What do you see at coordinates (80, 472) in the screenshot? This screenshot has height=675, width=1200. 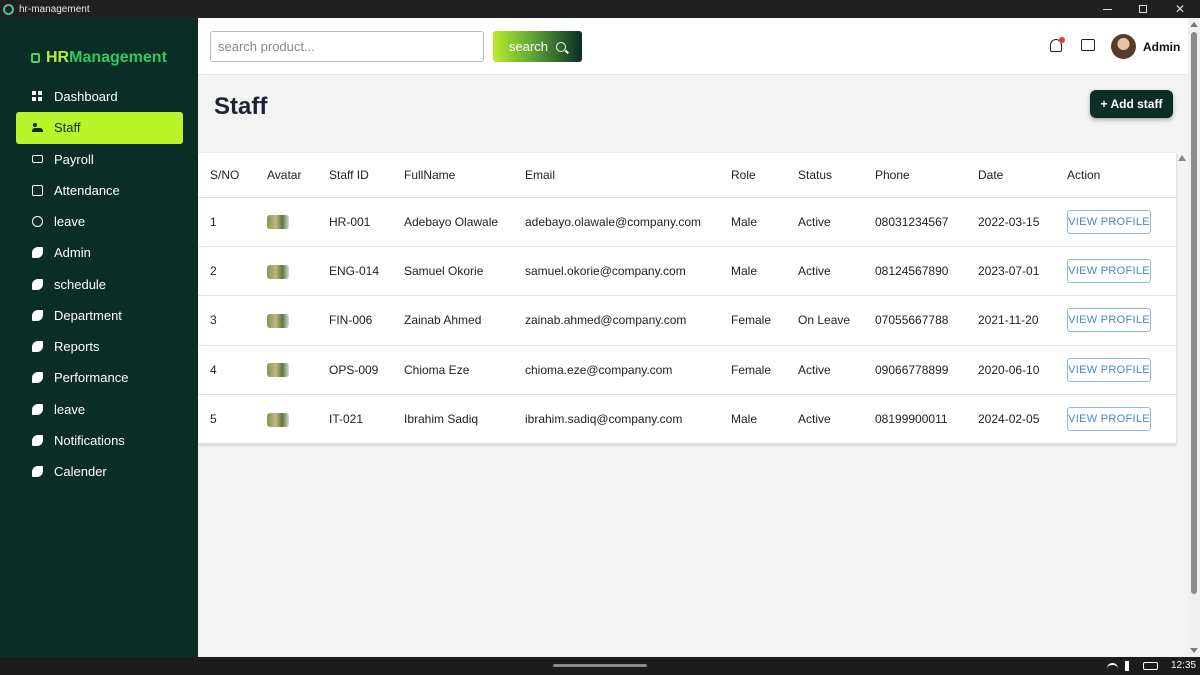 I see `sidebar-item-label: Calender` at bounding box center [80, 472].